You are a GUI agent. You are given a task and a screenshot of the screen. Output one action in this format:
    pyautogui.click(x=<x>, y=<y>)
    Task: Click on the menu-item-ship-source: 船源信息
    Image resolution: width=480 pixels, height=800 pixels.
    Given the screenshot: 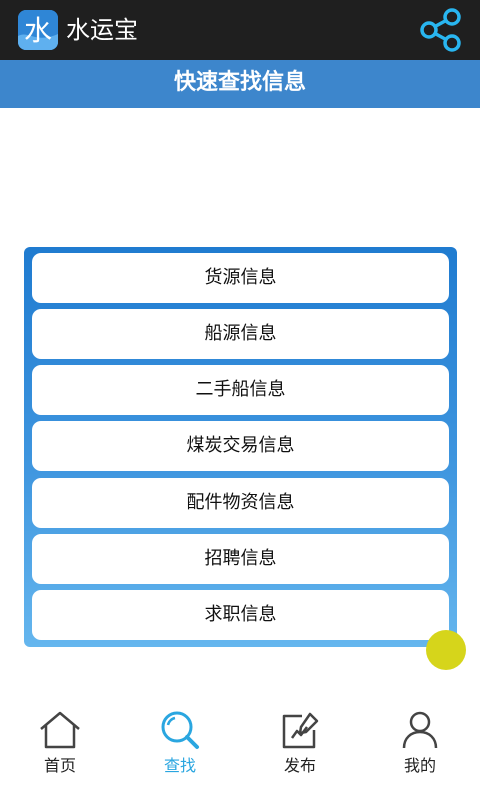 What is the action you would take?
    pyautogui.click(x=240, y=334)
    